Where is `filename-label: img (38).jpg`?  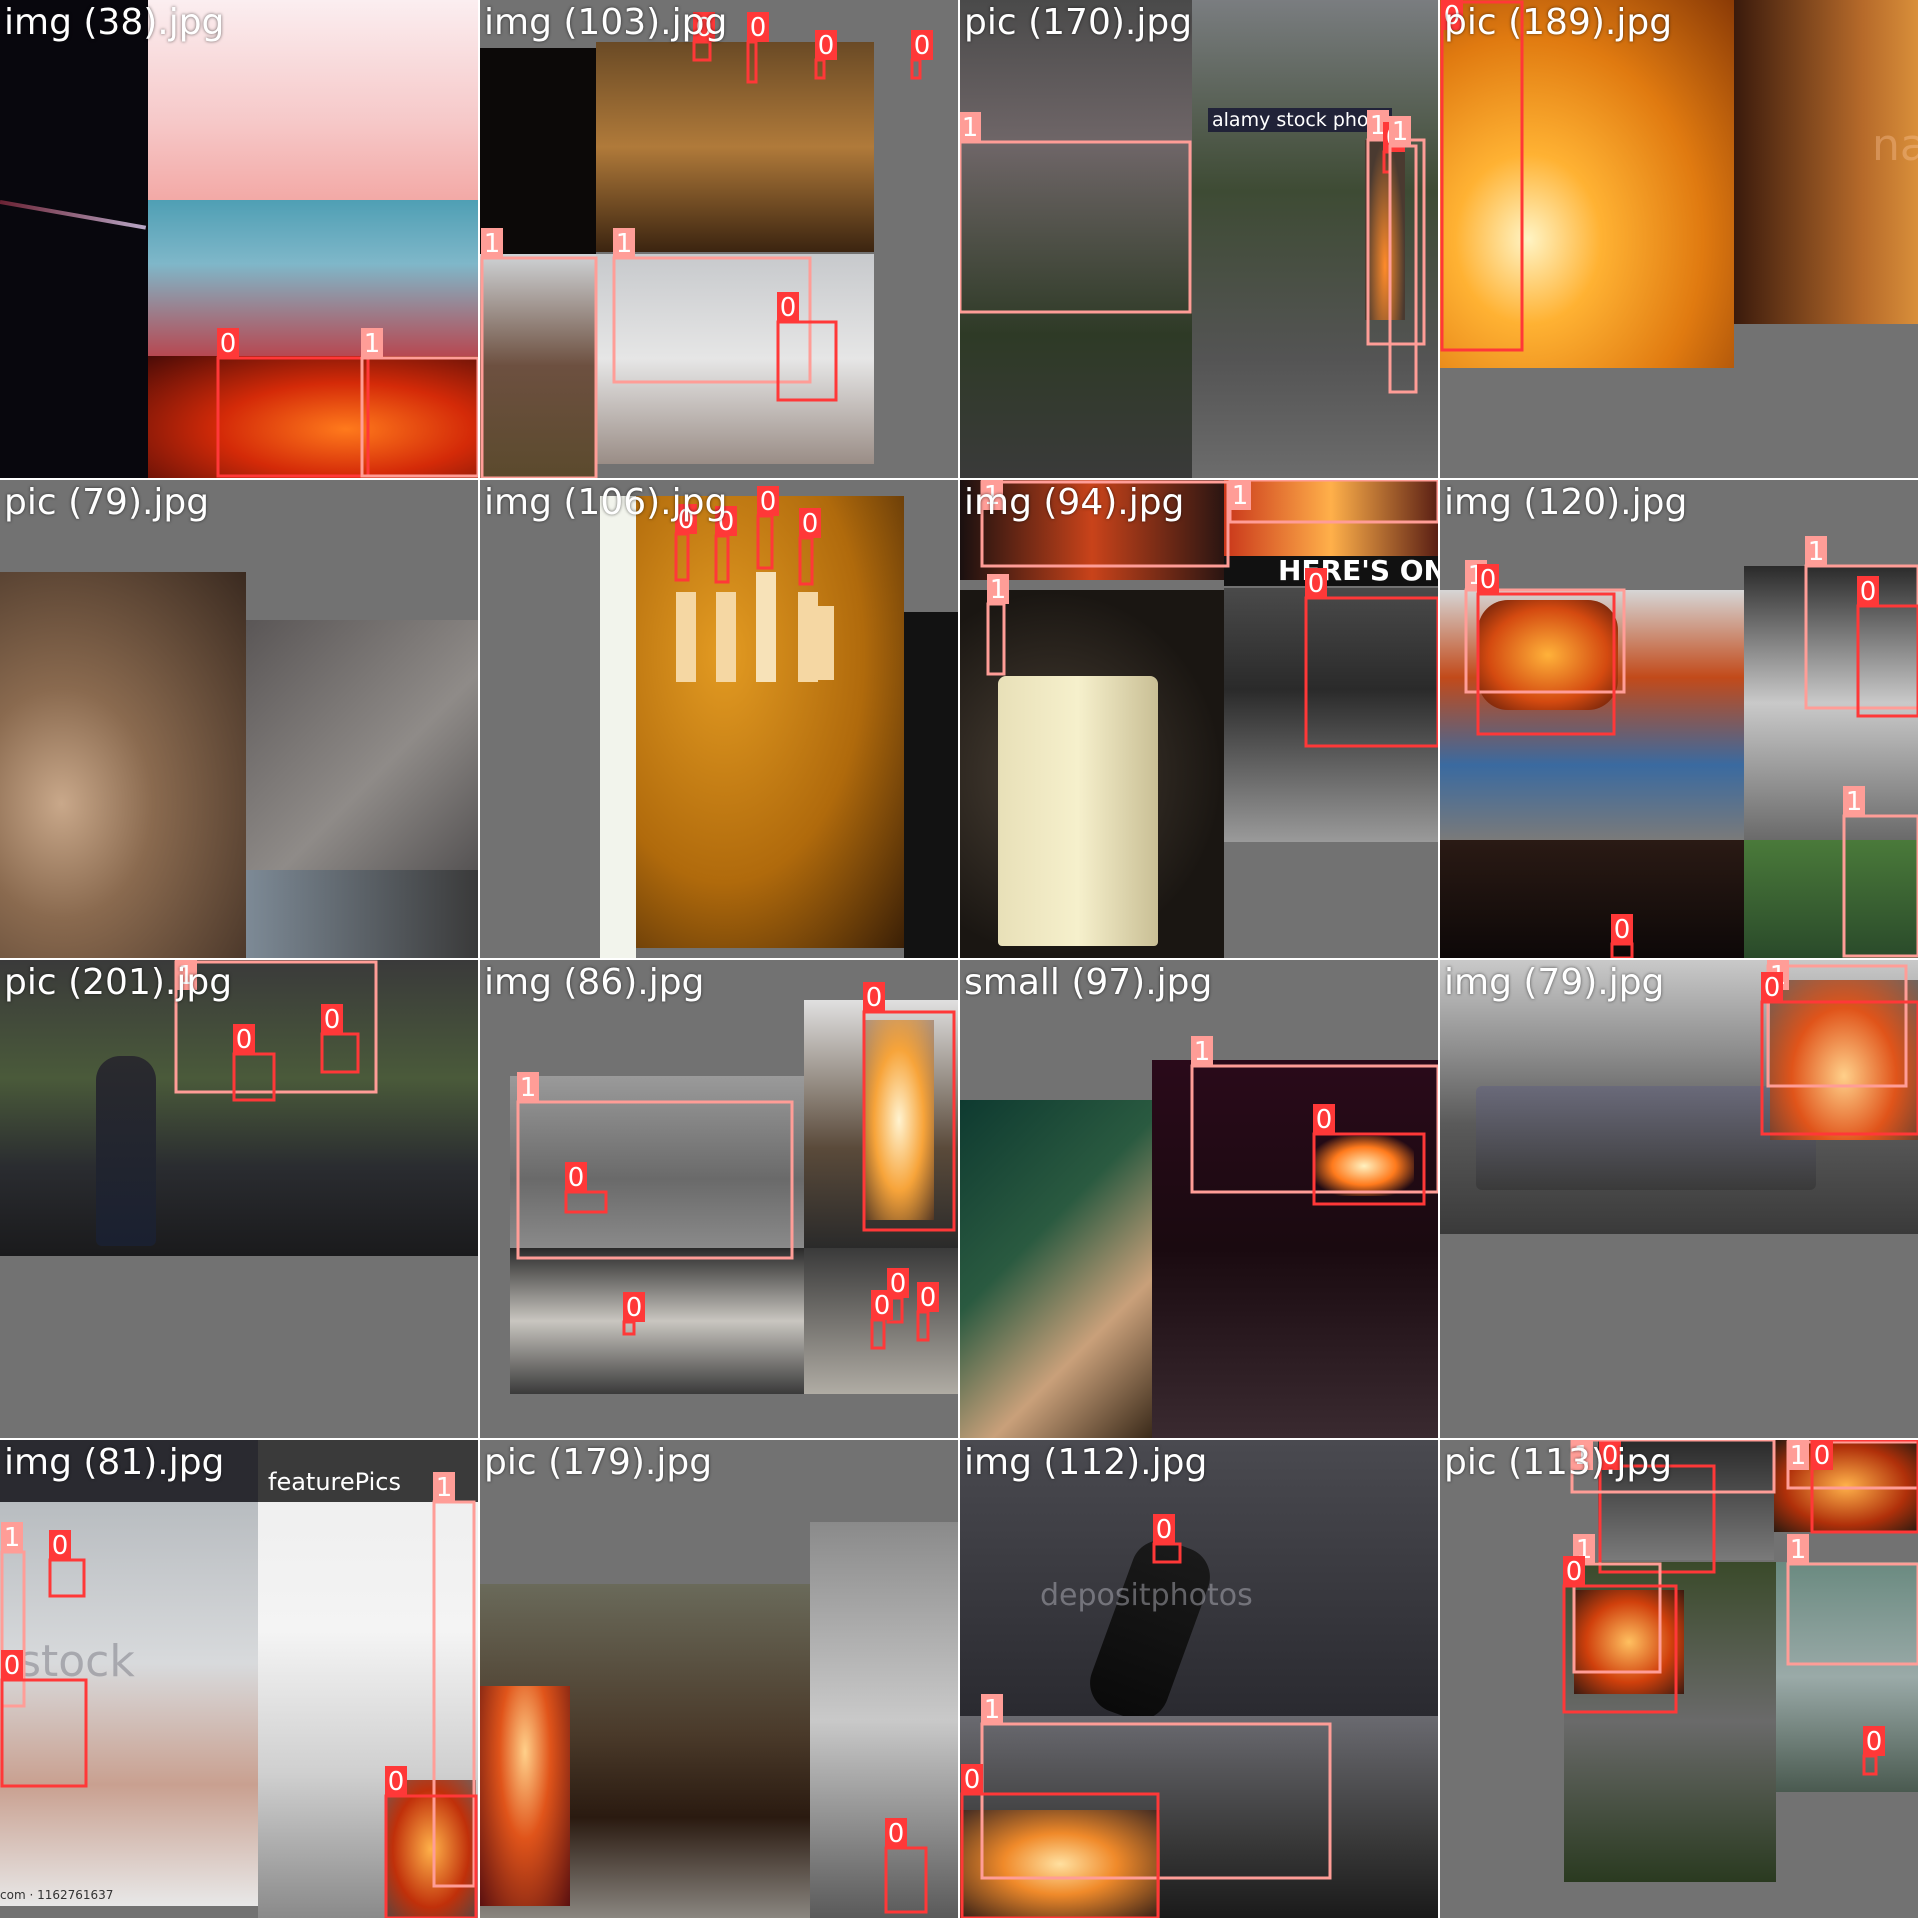
filename-label: img (38).jpg is located at coordinates (114, 22).